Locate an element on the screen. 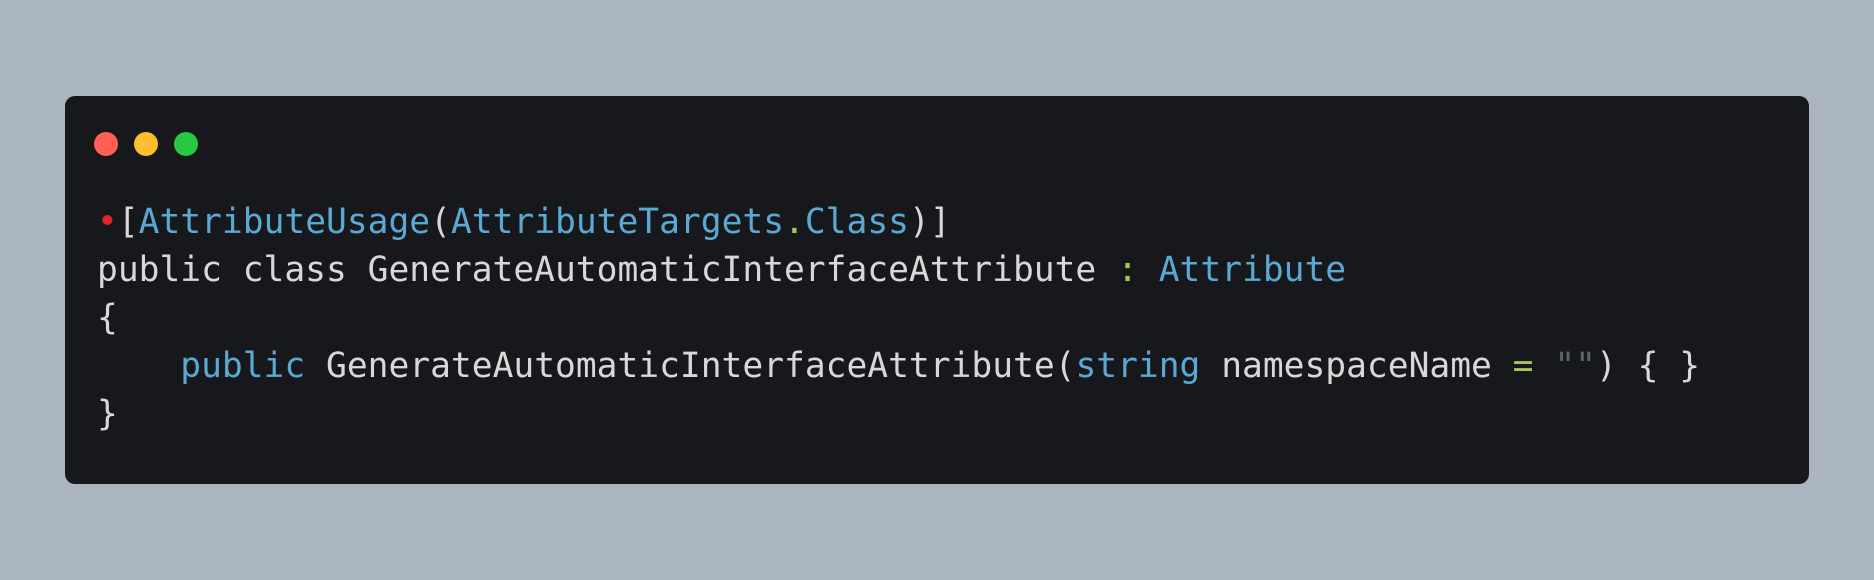  open-paren: ( is located at coordinates (440, 222).